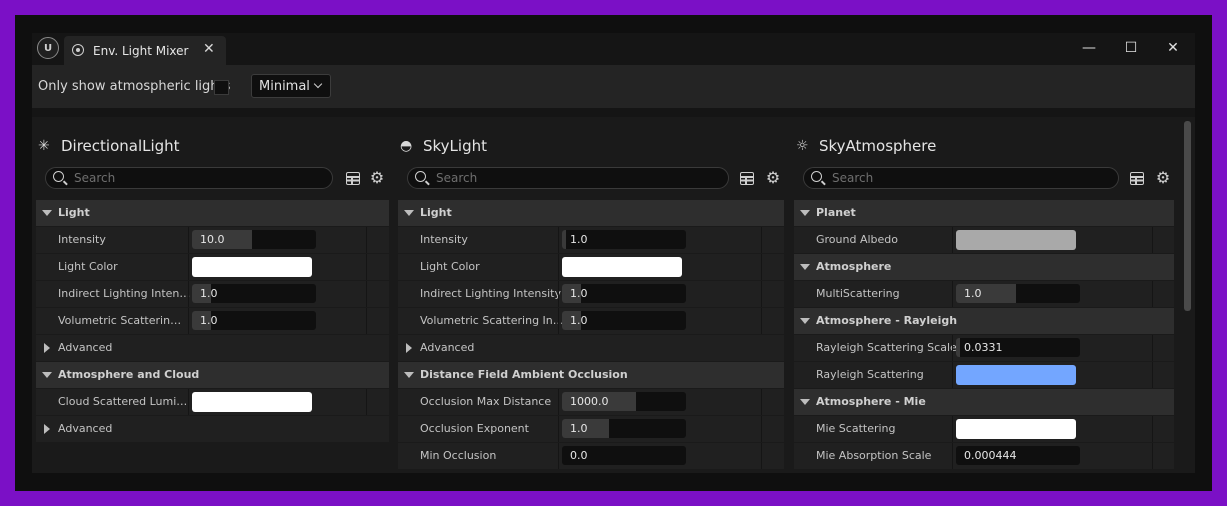 The height and width of the screenshot is (506, 1227). What do you see at coordinates (870, 374) in the screenshot?
I see `property-name: Rayleigh Scattering` at bounding box center [870, 374].